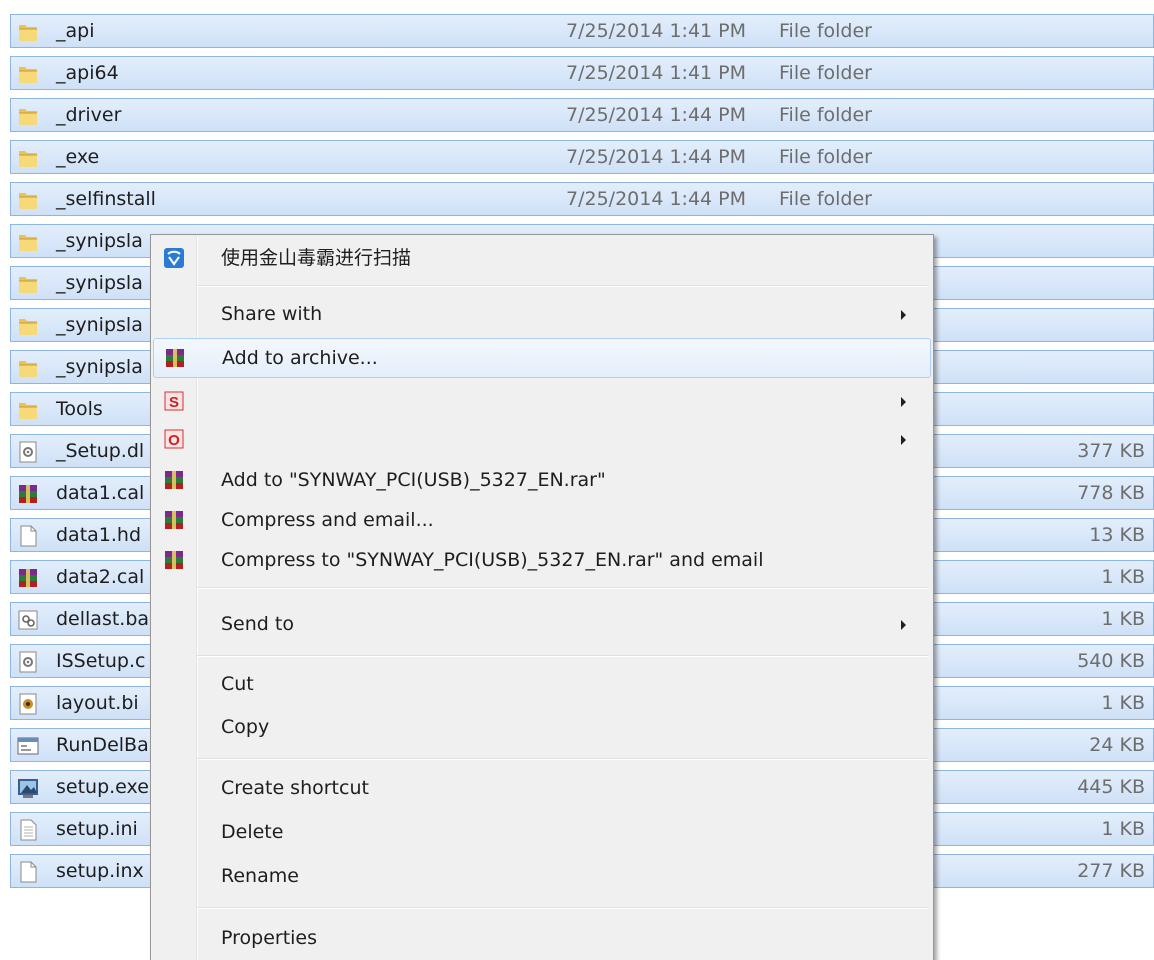  I want to click on file-name: data2.cal, so click(100, 577).